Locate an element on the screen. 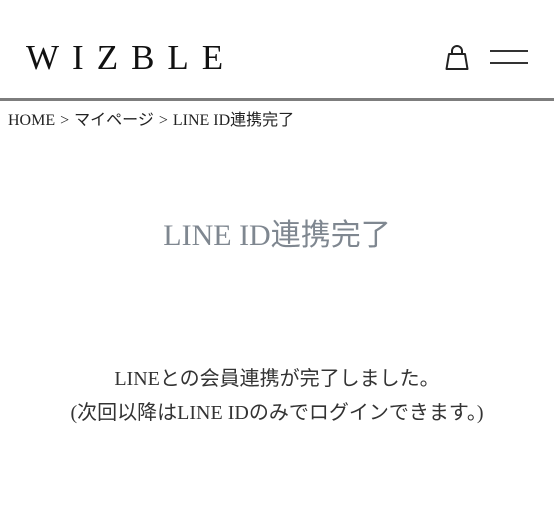  hamburger-menu-icon-line-bottom is located at coordinates (509, 63).